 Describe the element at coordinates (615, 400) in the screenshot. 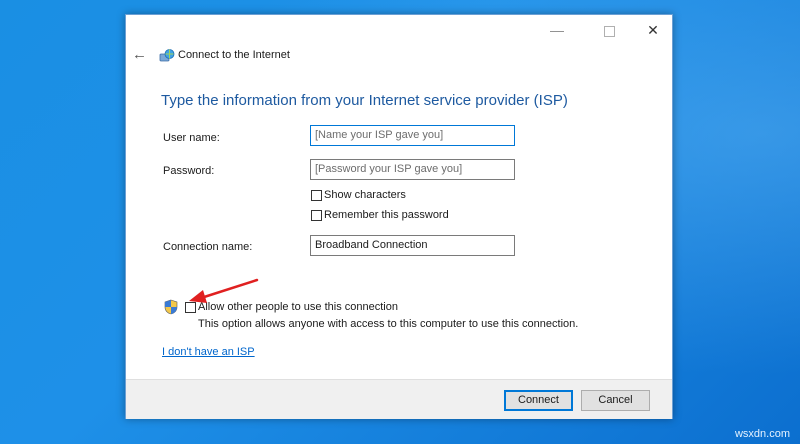

I see `cancel-button: Cancel` at that location.